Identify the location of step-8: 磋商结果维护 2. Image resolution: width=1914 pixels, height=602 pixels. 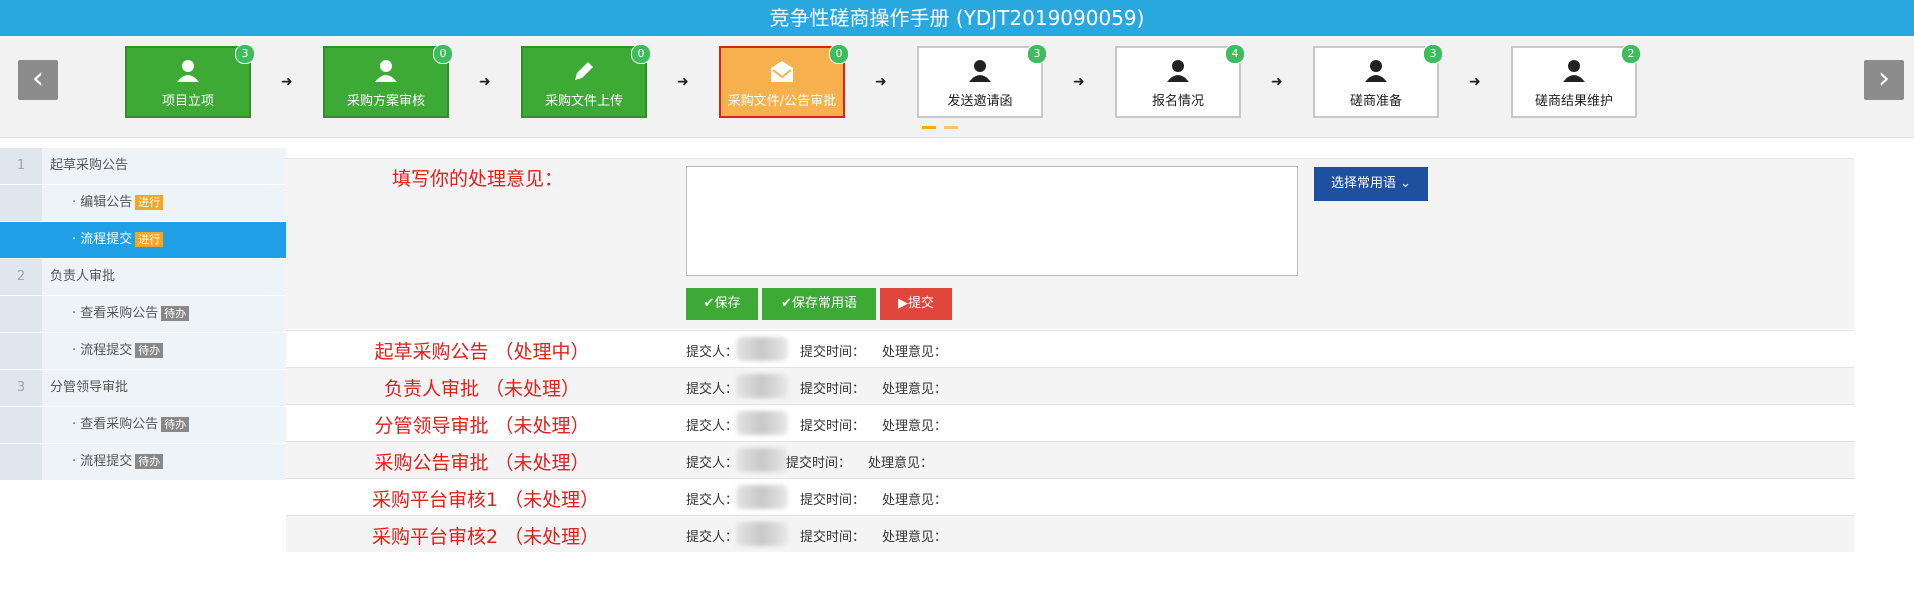
(1576, 81).